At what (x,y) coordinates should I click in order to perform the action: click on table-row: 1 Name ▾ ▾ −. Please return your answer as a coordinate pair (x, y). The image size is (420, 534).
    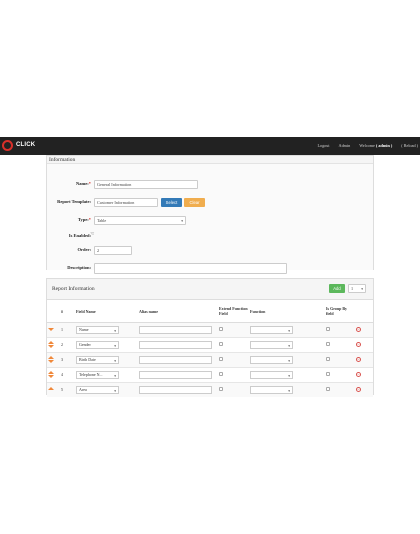
    Looking at the image, I should click on (210, 329).